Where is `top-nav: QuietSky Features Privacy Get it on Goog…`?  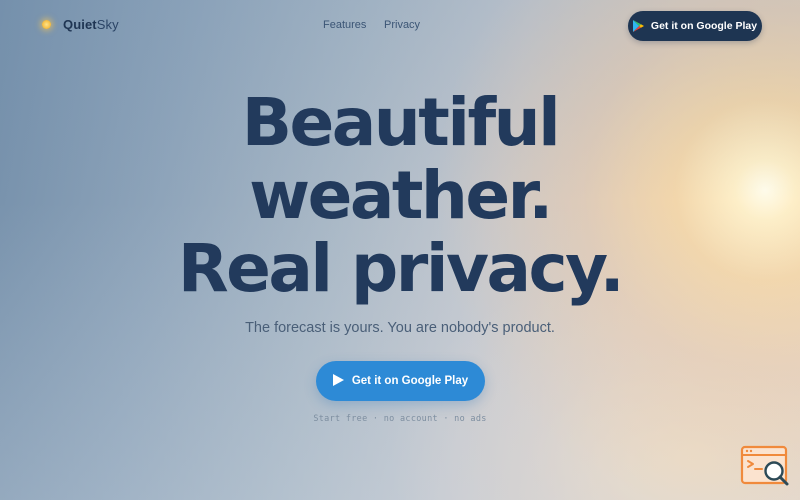
top-nav: QuietSky Features Privacy Get it on Goog… is located at coordinates (400, 26).